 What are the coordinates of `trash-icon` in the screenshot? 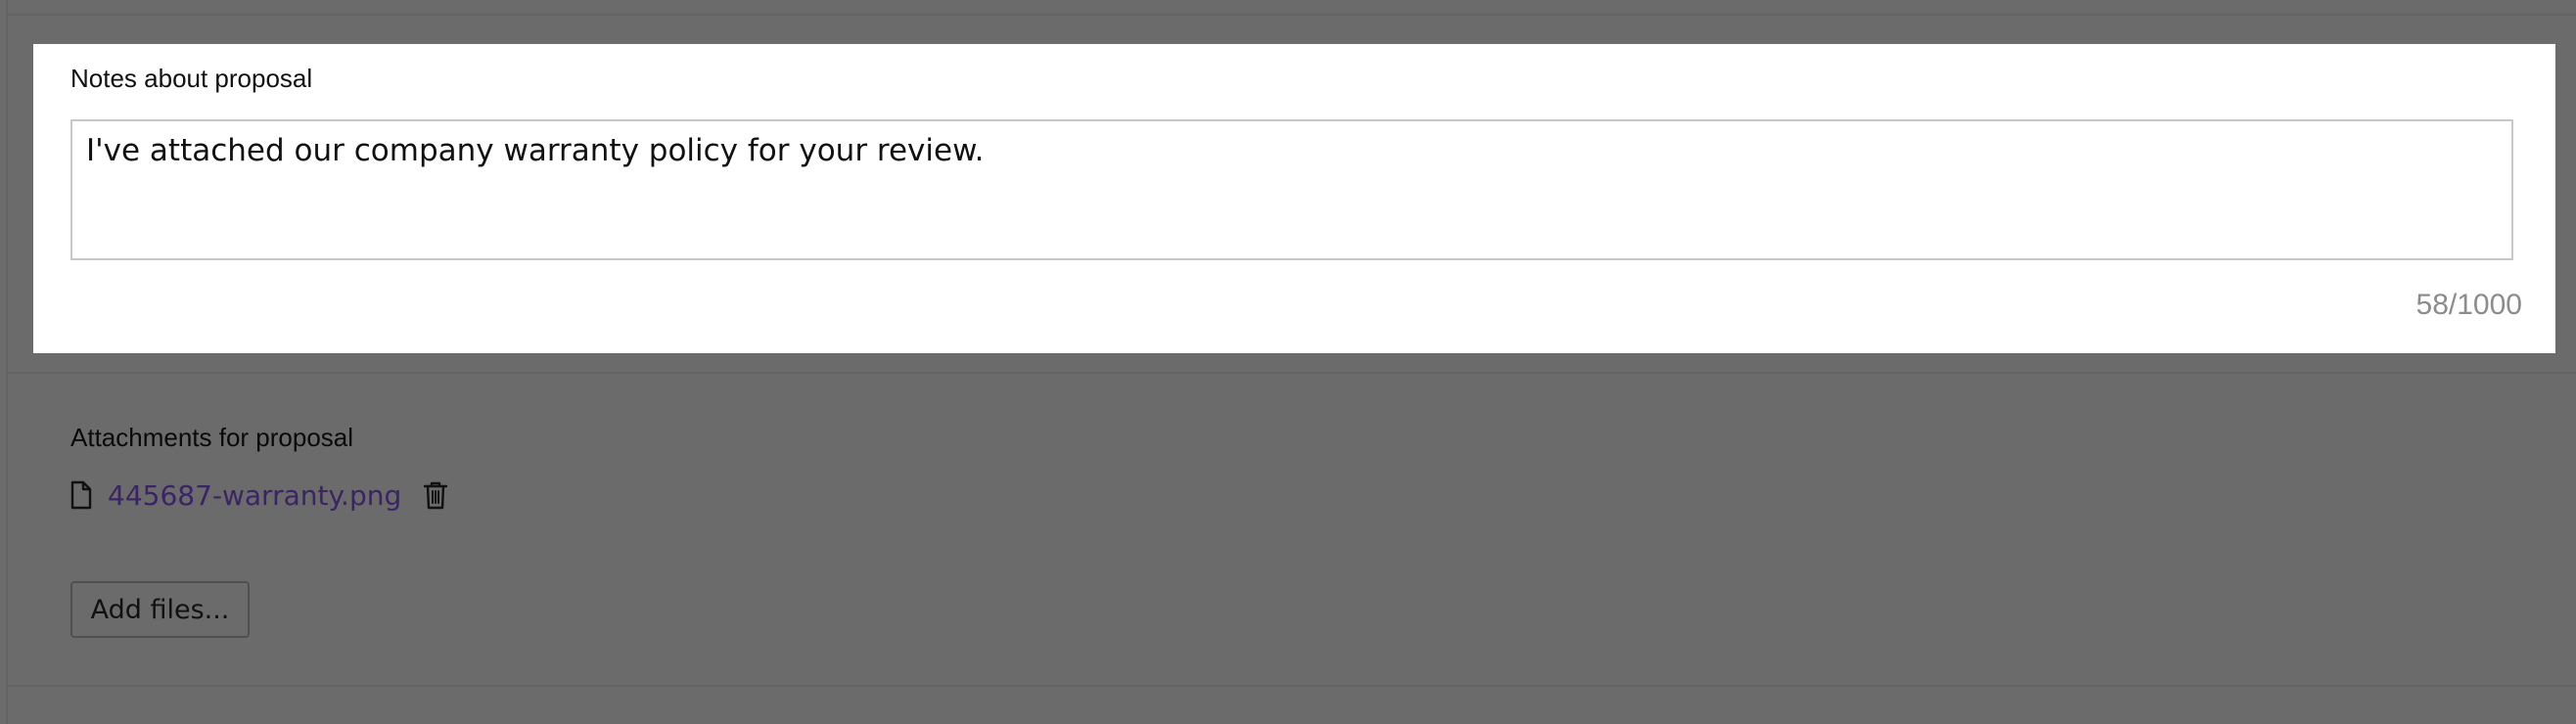 It's located at (436, 495).